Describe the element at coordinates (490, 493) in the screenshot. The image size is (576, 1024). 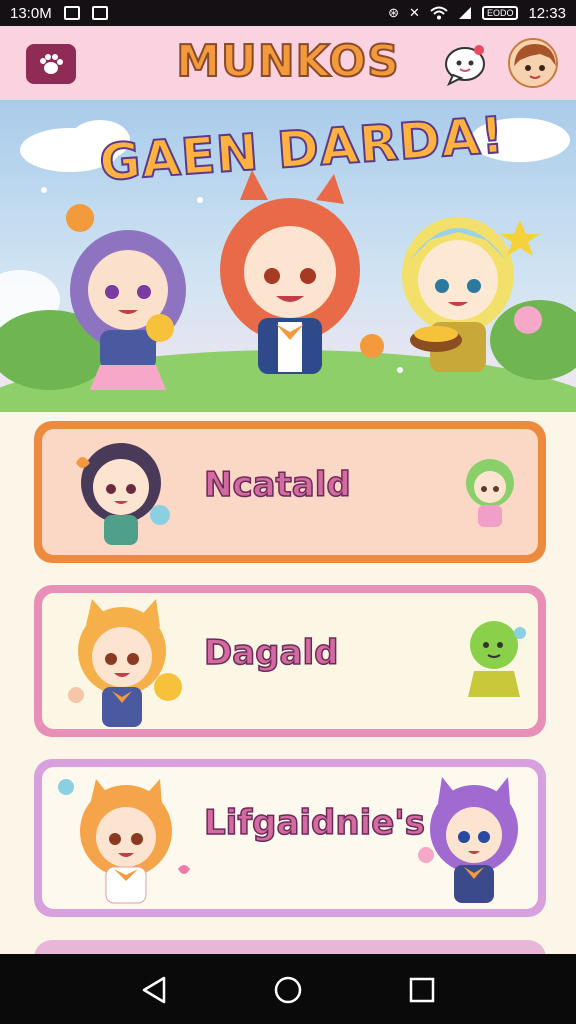
I see `card-1-character-right` at that location.